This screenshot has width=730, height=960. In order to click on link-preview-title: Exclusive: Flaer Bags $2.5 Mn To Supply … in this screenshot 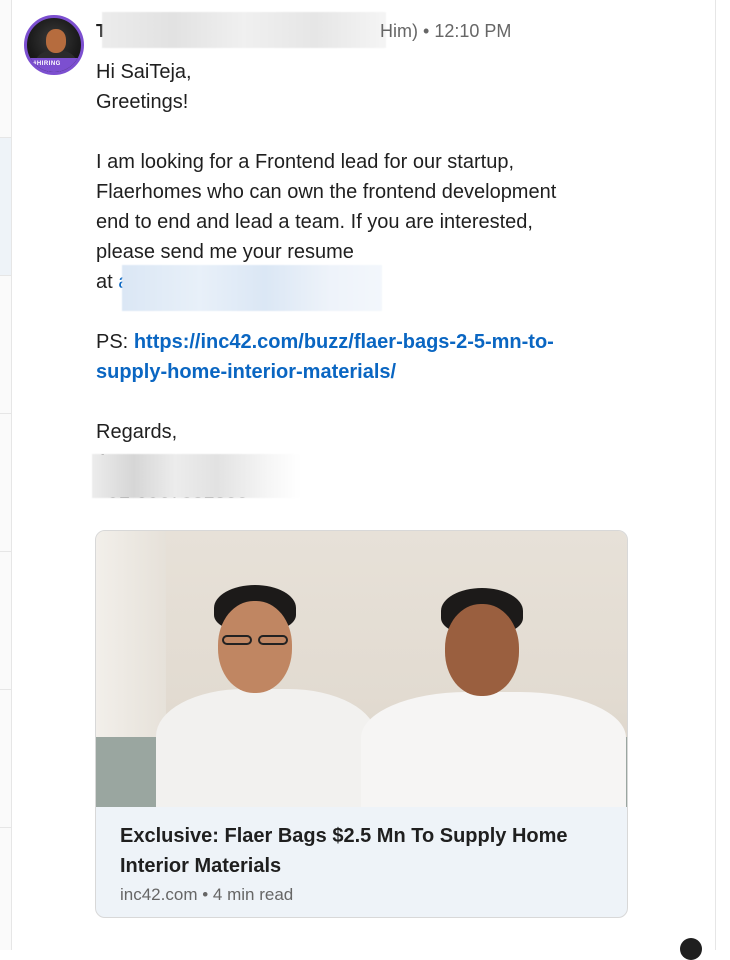, I will do `click(361, 851)`.